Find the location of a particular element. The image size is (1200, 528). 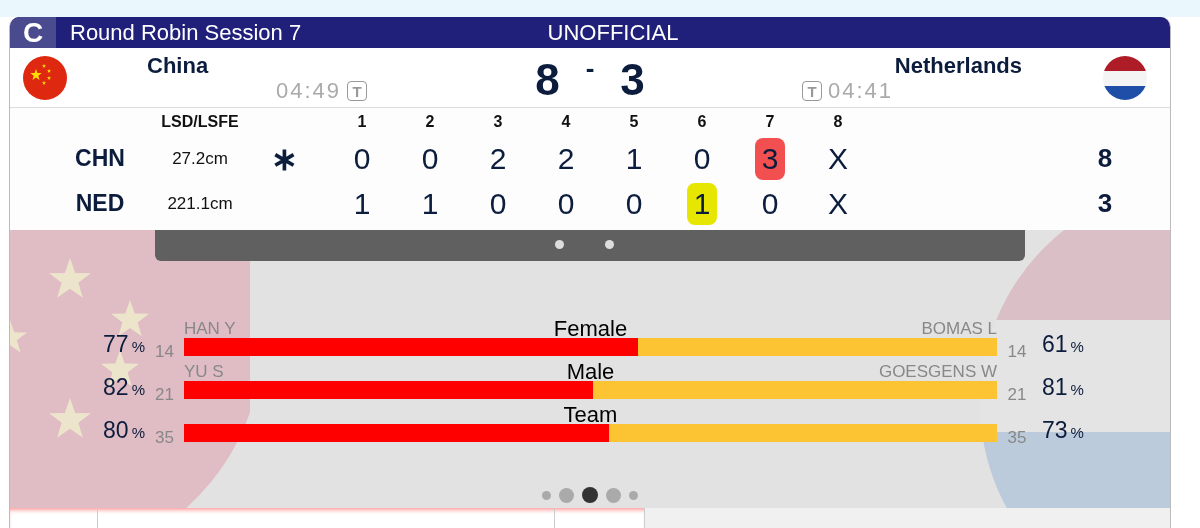

panel-handle is located at coordinates (590, 245).